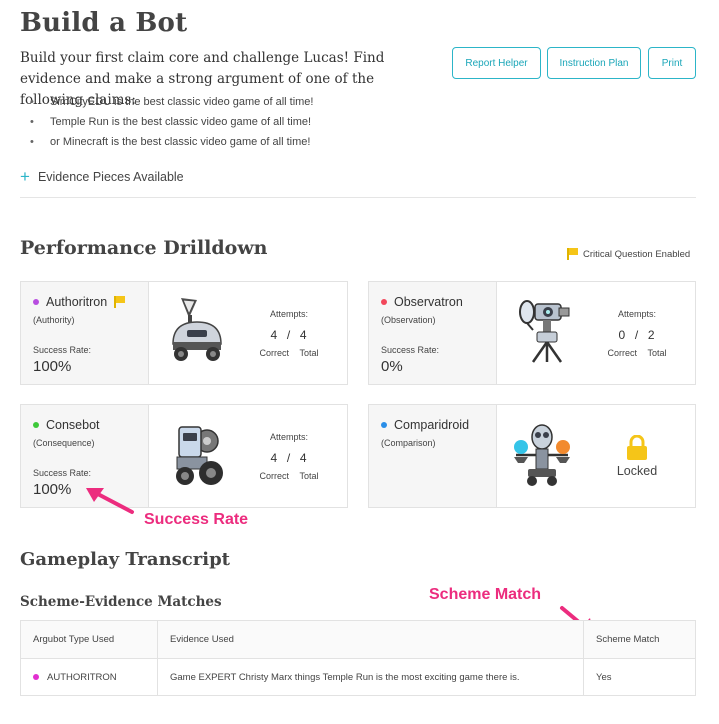 This screenshot has height=724, width=719. What do you see at coordinates (428, 302) in the screenshot?
I see `bot-name-label: Observatron` at bounding box center [428, 302].